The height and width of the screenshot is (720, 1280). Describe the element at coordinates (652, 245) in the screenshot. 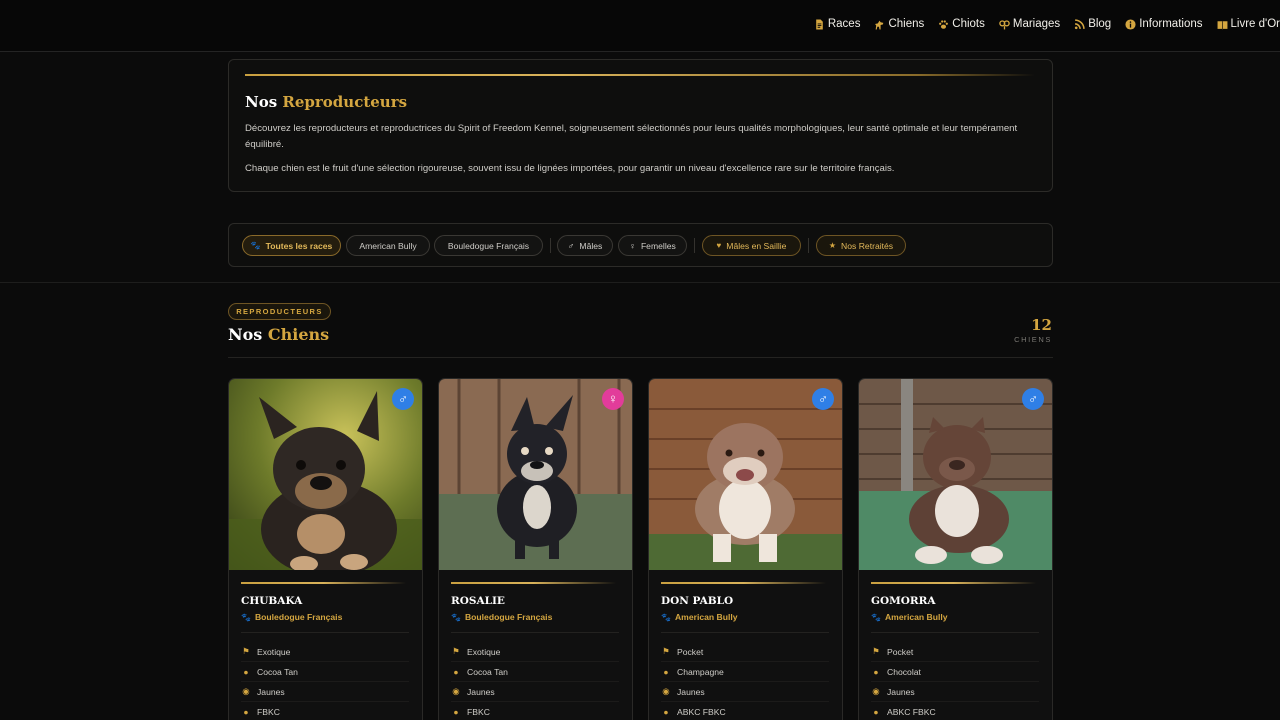

I see `filter-femelles: ♀ Femelles` at that location.